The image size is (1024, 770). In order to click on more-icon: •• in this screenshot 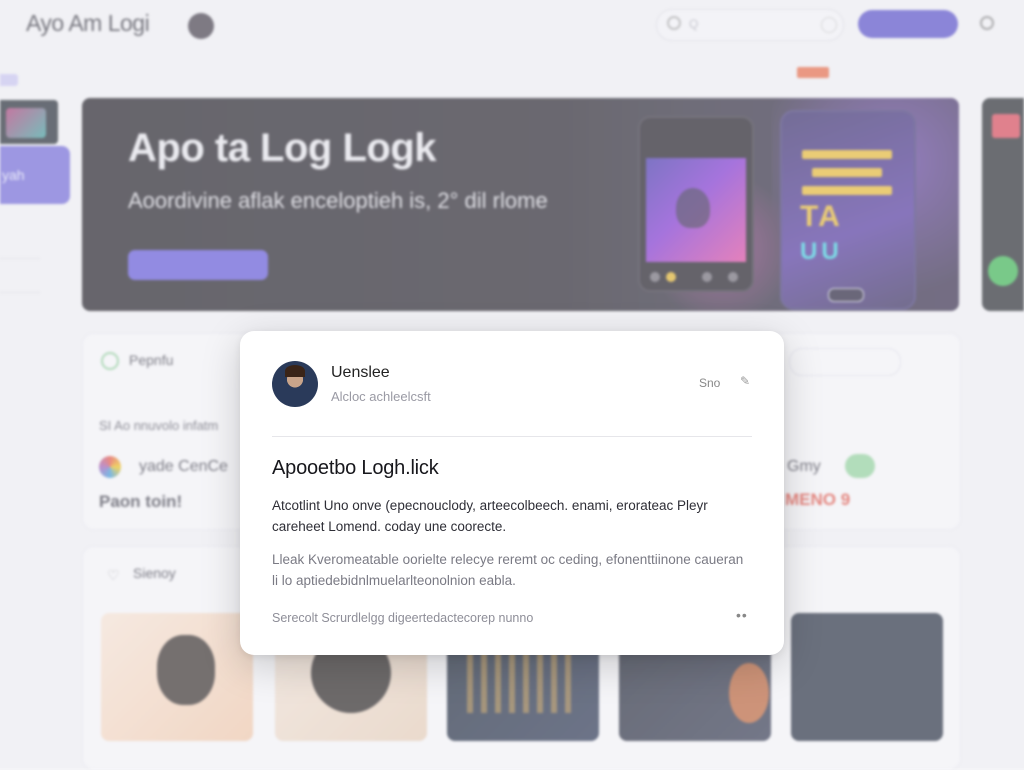, I will do `click(742, 615)`.